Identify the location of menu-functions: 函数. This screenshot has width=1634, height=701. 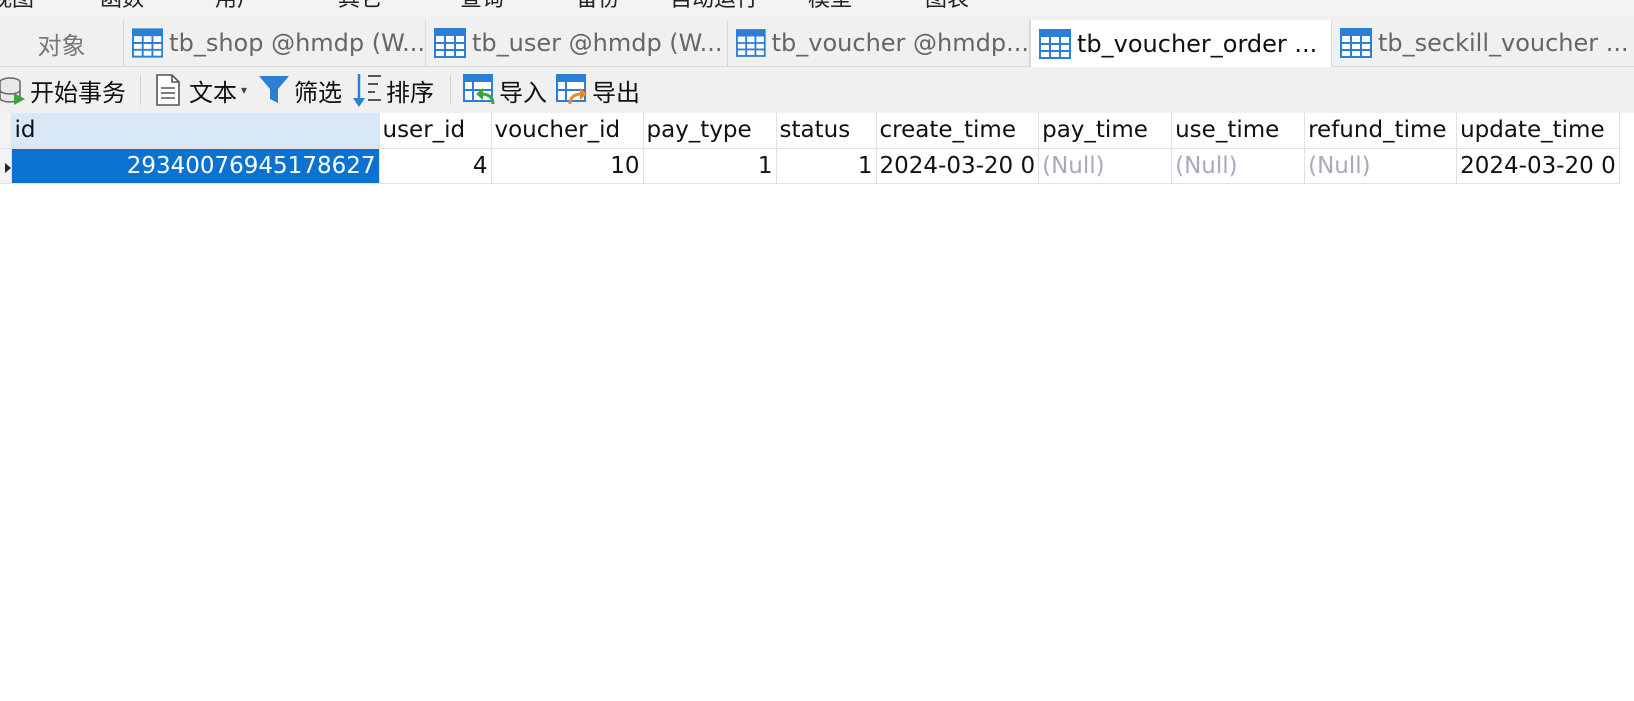
(122, 6).